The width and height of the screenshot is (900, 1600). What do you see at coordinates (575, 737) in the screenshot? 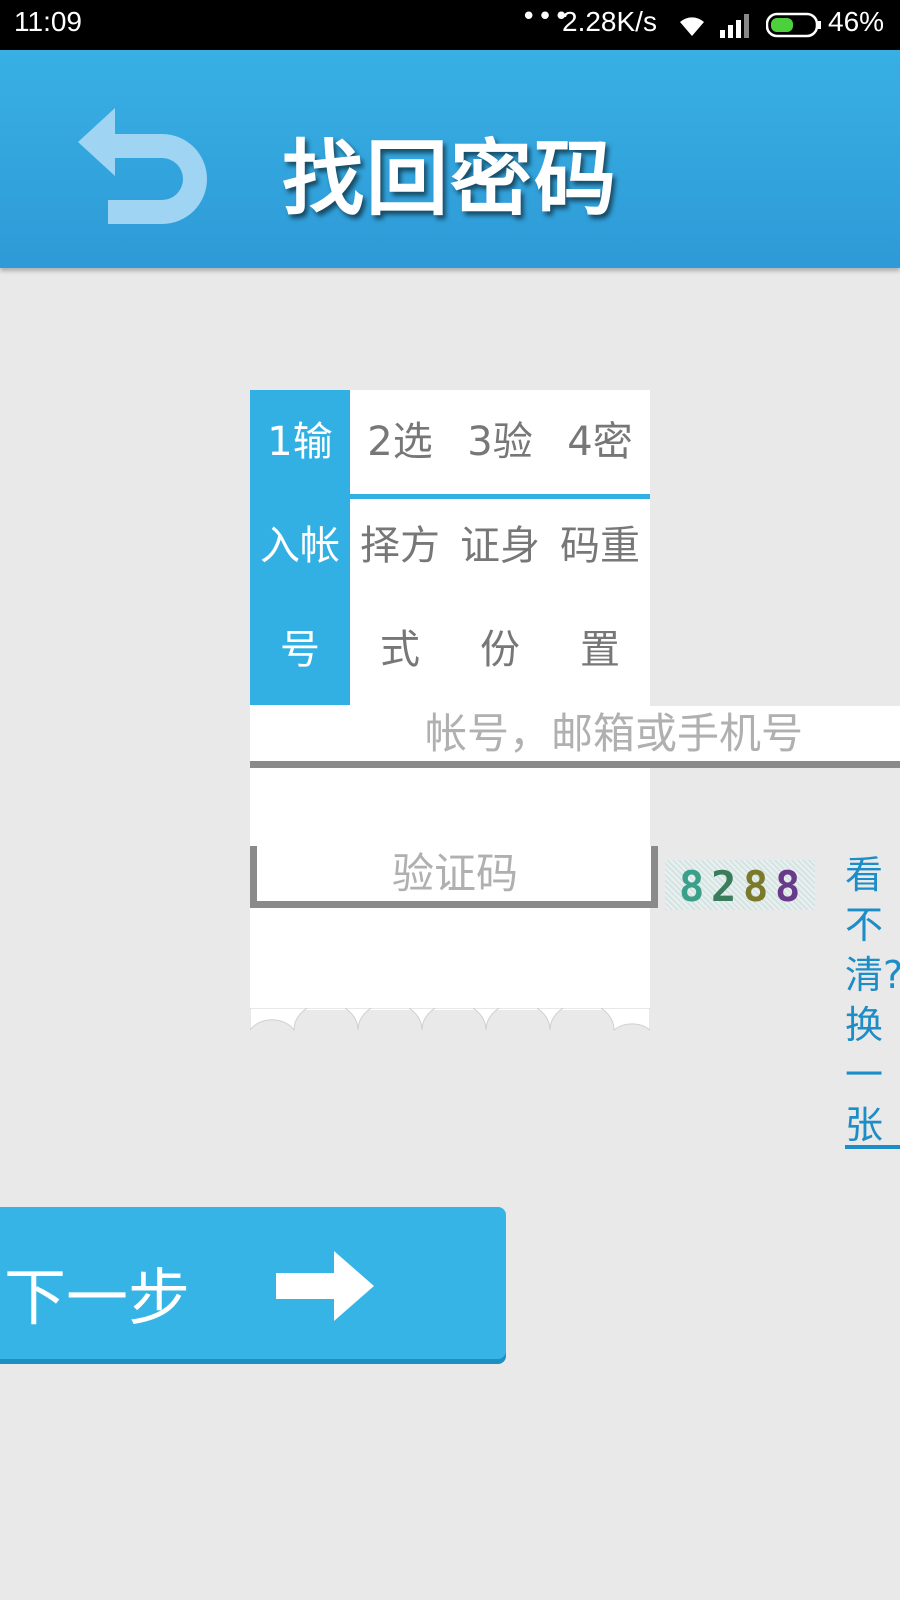
I see `account-input` at bounding box center [575, 737].